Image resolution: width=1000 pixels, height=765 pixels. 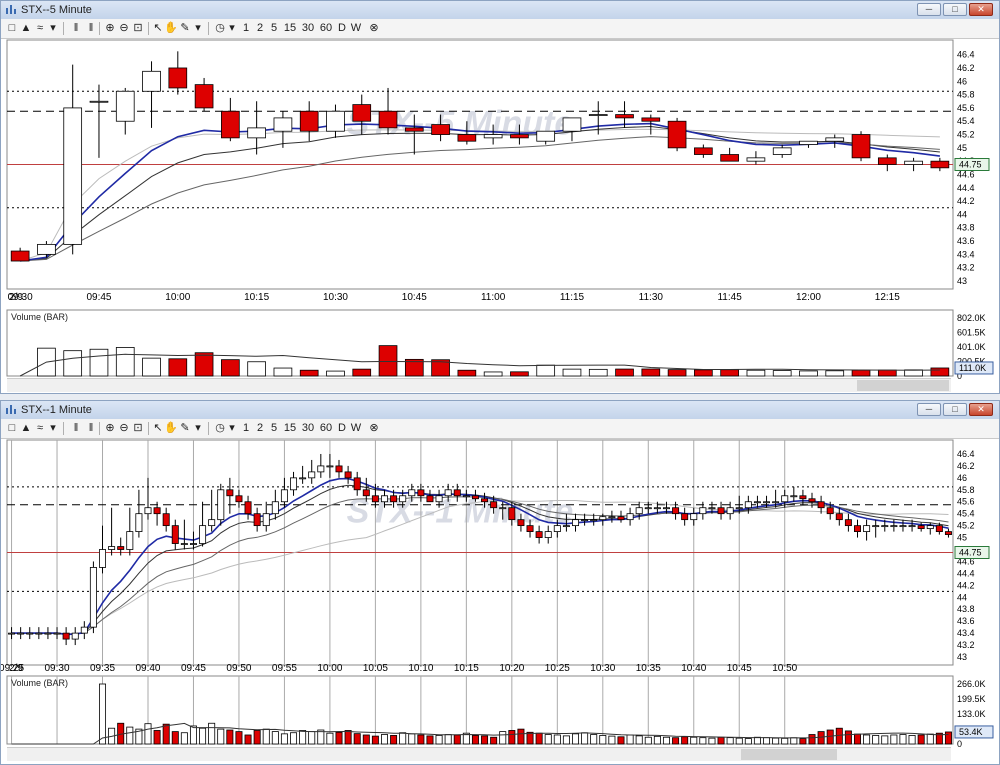 What do you see at coordinates (971, 333) in the screenshot?
I see `volume-tick-label: 601.5K` at bounding box center [971, 333].